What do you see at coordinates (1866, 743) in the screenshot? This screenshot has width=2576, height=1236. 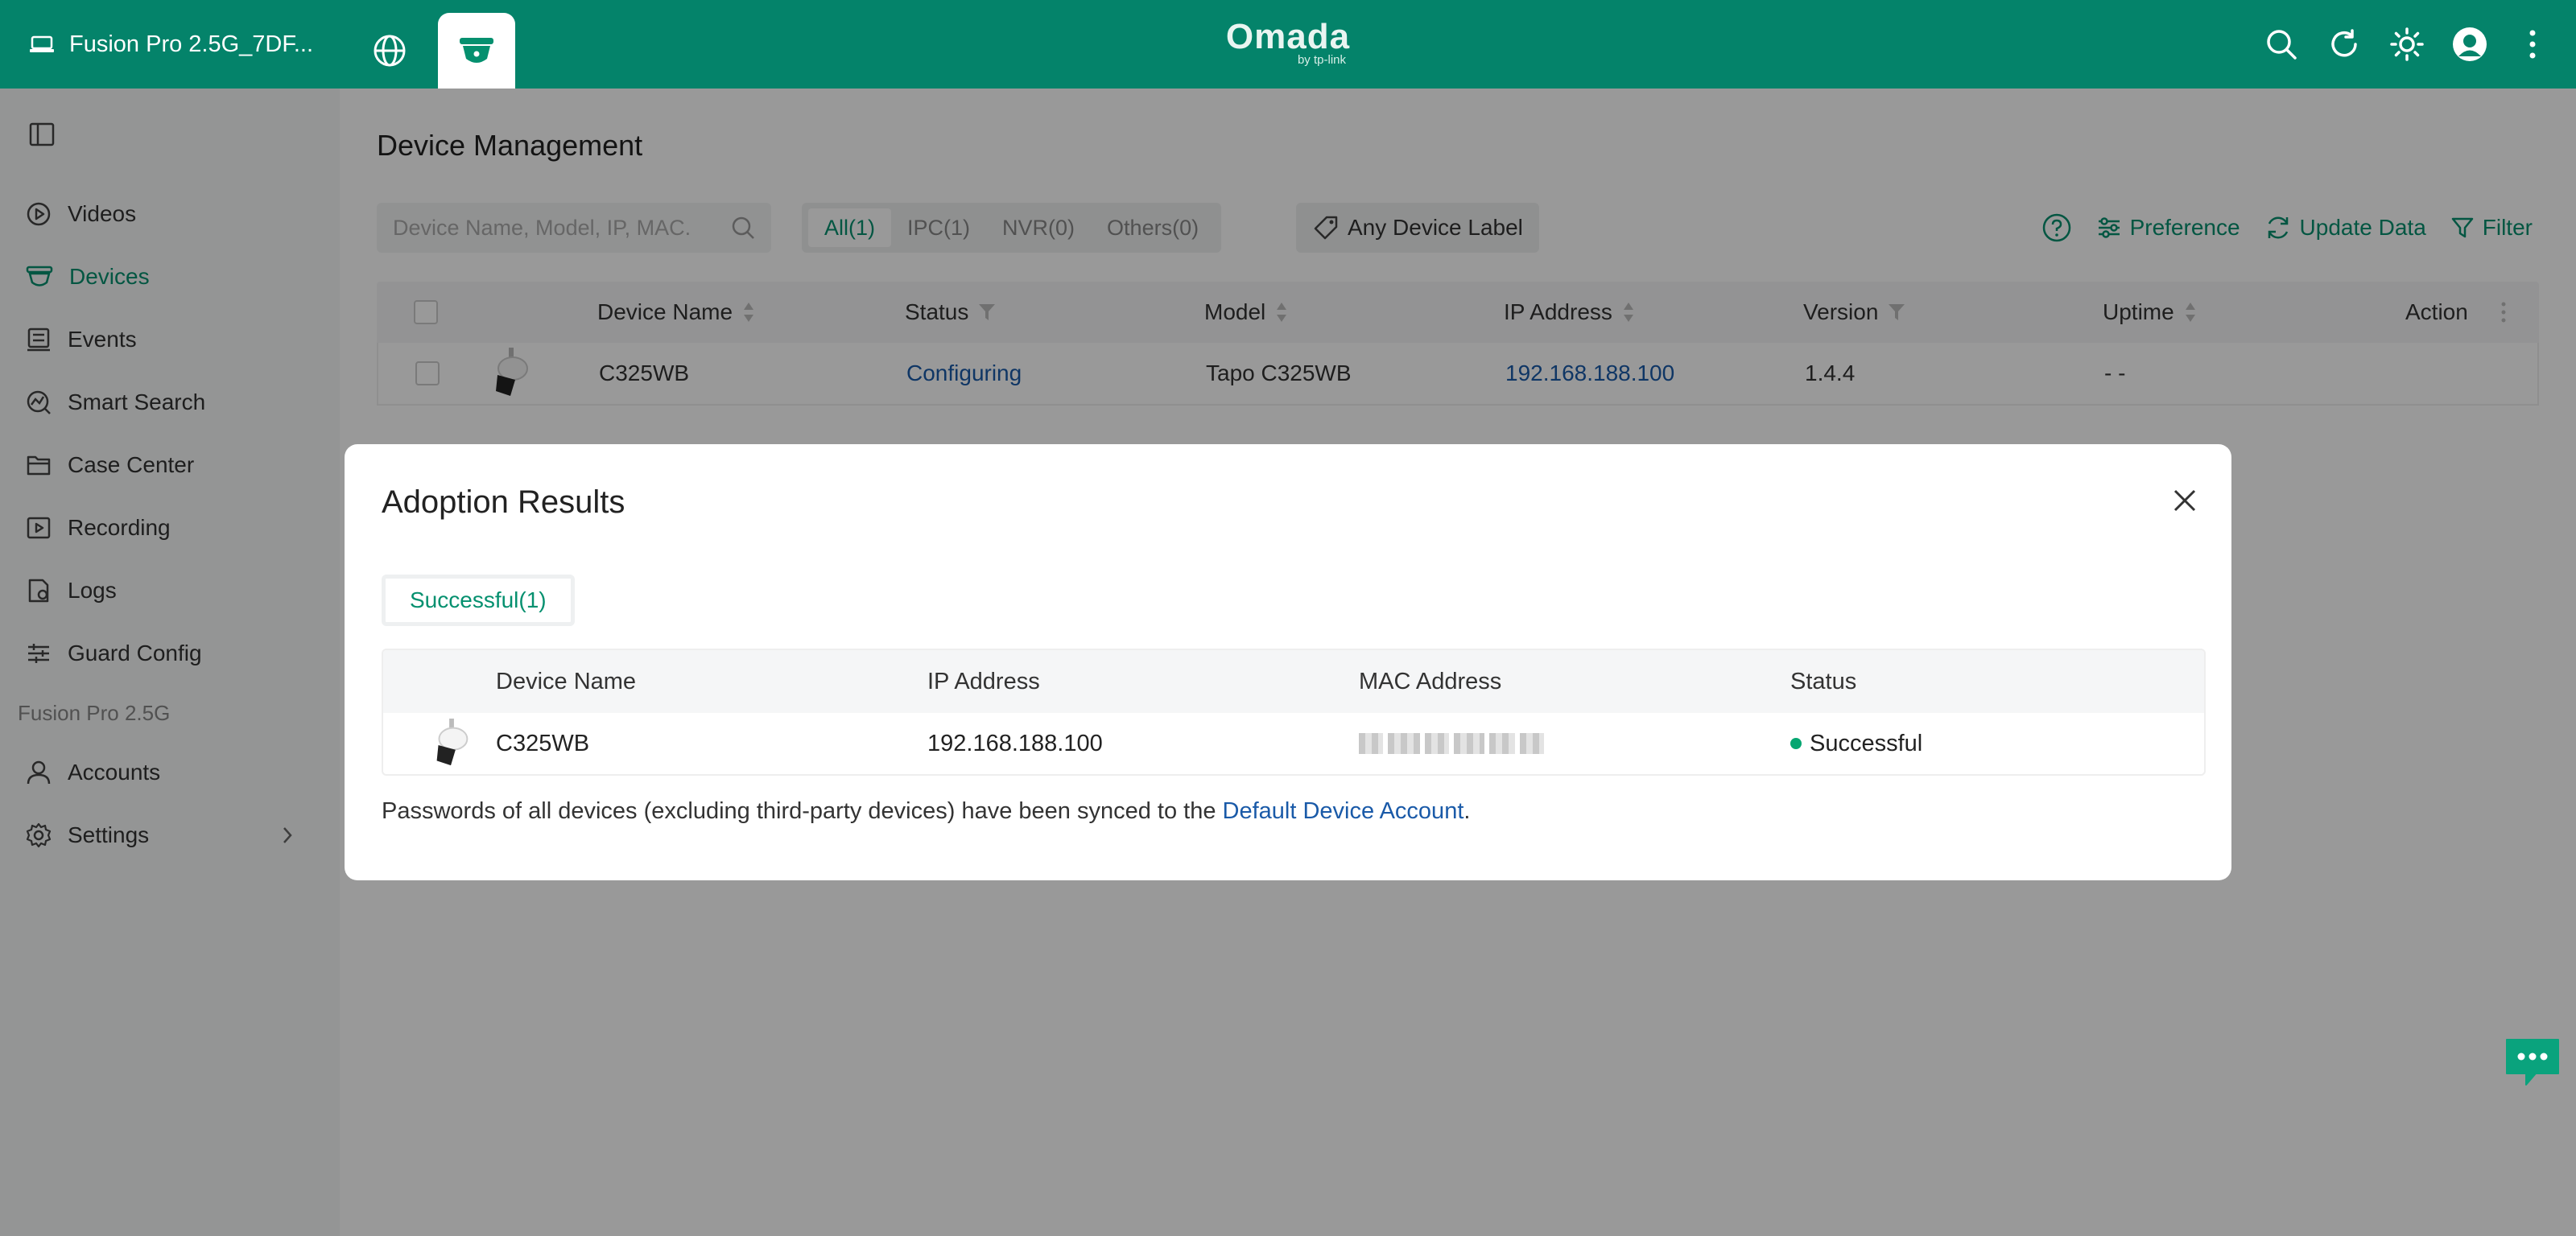 I see `status-text: Successful` at bounding box center [1866, 743].